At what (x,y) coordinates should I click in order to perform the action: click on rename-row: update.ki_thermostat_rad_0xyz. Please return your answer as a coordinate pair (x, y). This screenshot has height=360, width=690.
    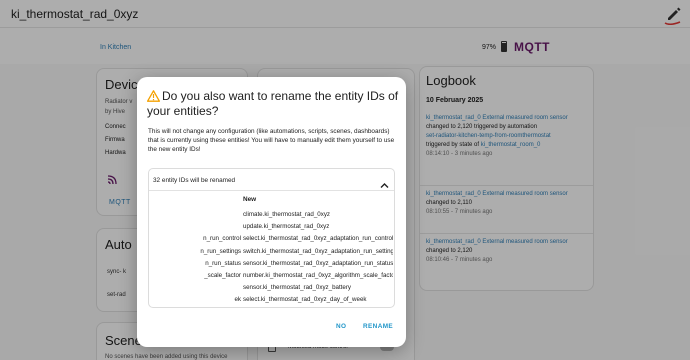
    Looking at the image, I should click on (271, 226).